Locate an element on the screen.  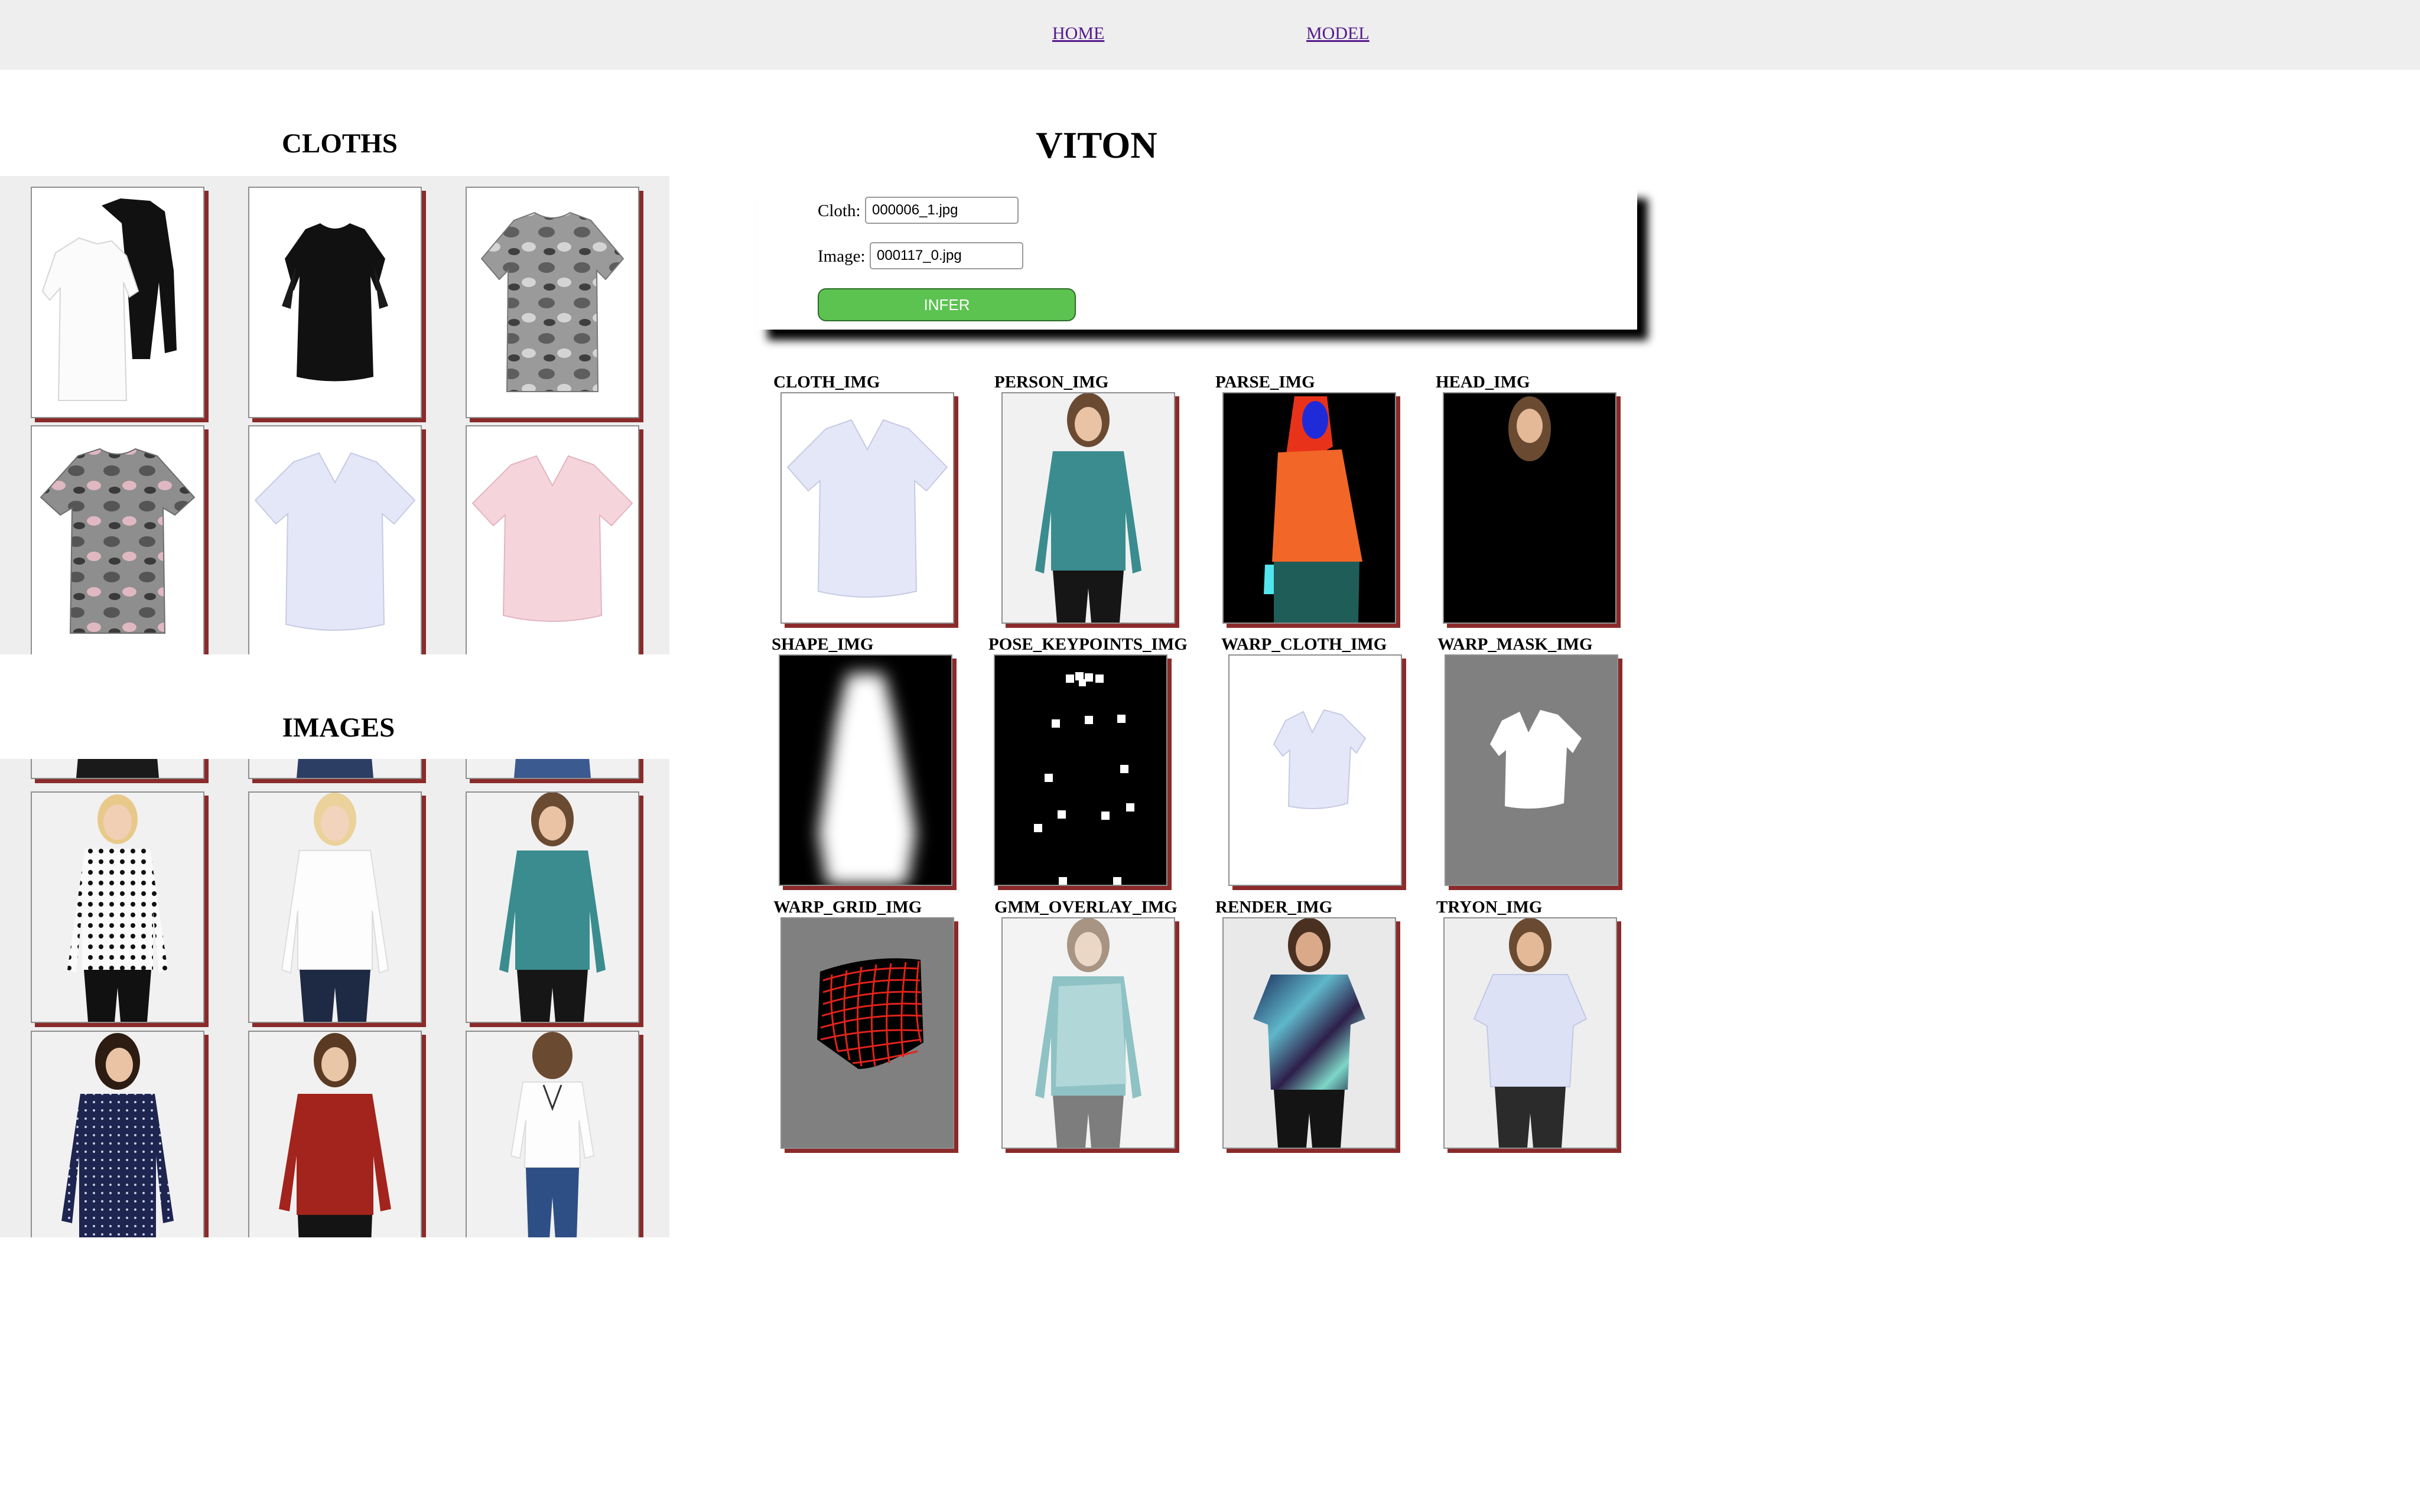
result-label: PARSE_IMG is located at coordinates (1265, 382).